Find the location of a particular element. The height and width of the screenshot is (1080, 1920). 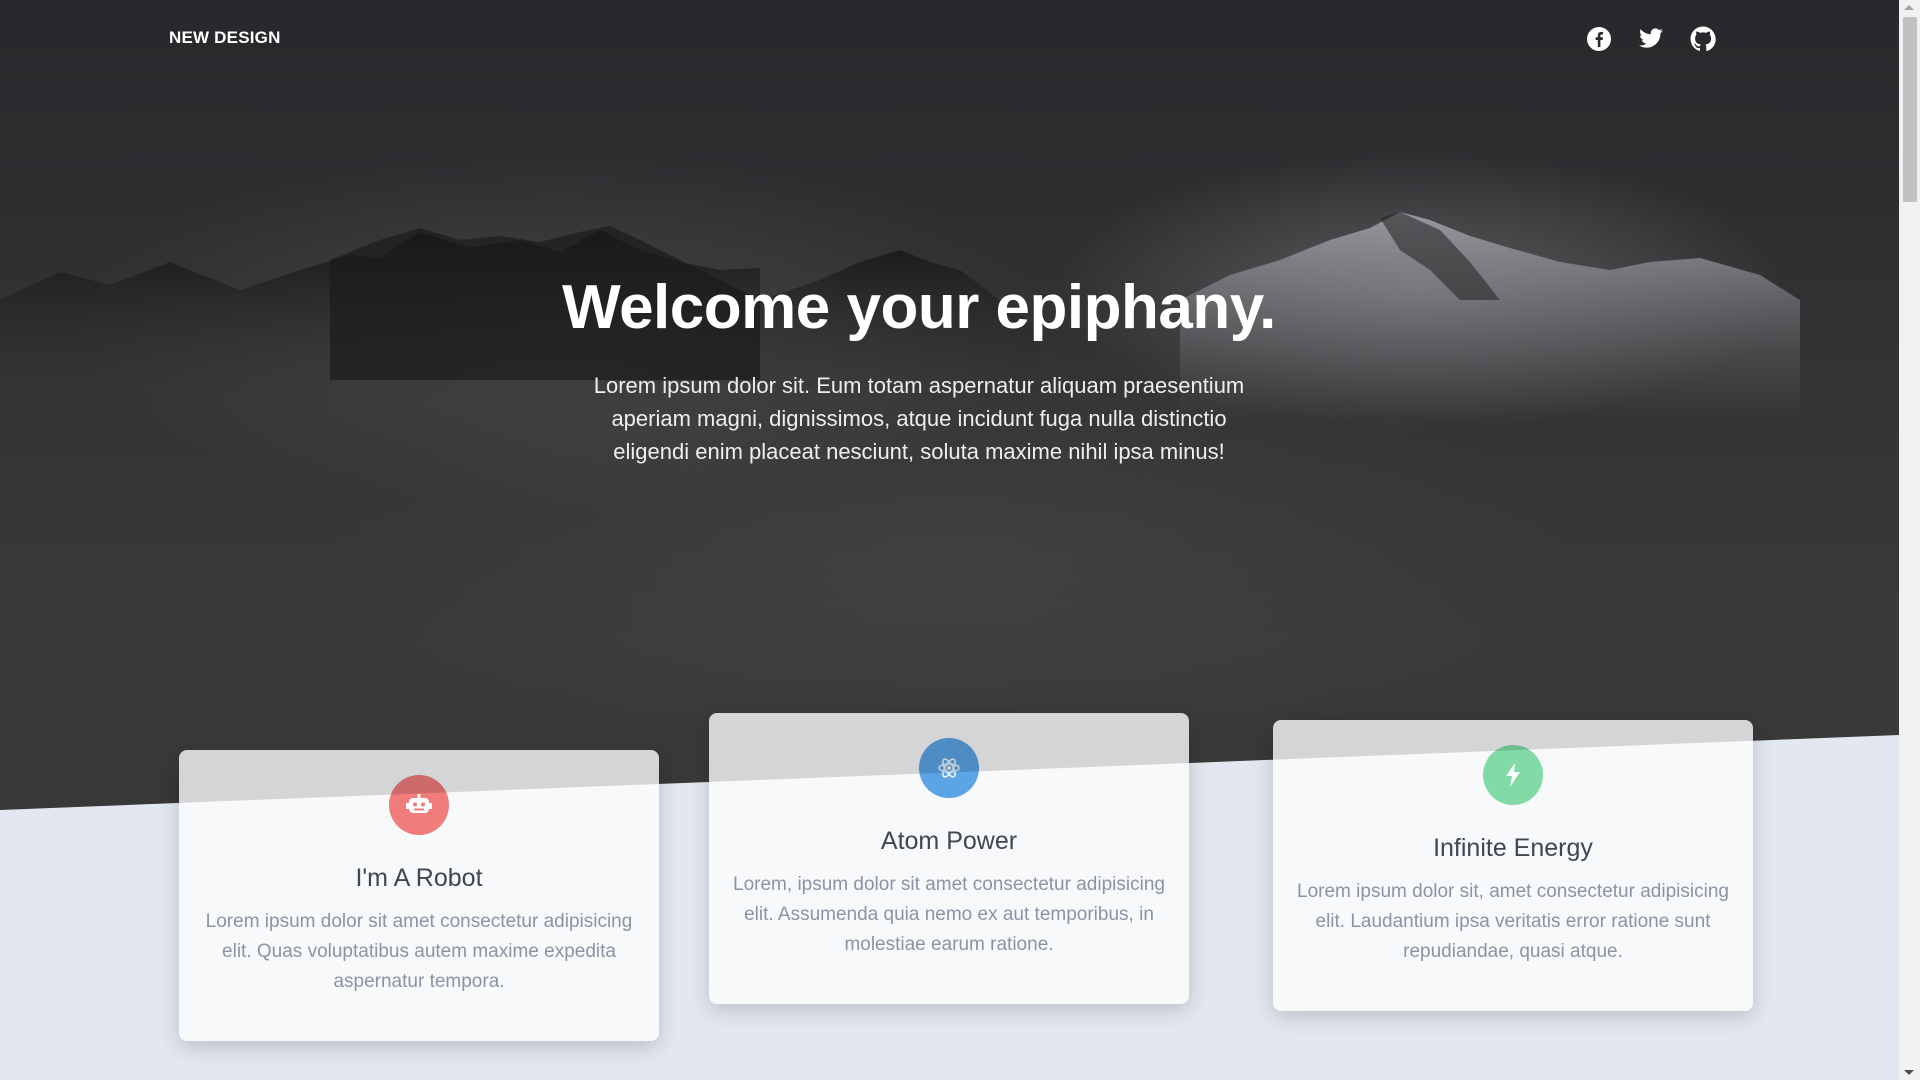

scroll-up-icon is located at coordinates (1909, 7).